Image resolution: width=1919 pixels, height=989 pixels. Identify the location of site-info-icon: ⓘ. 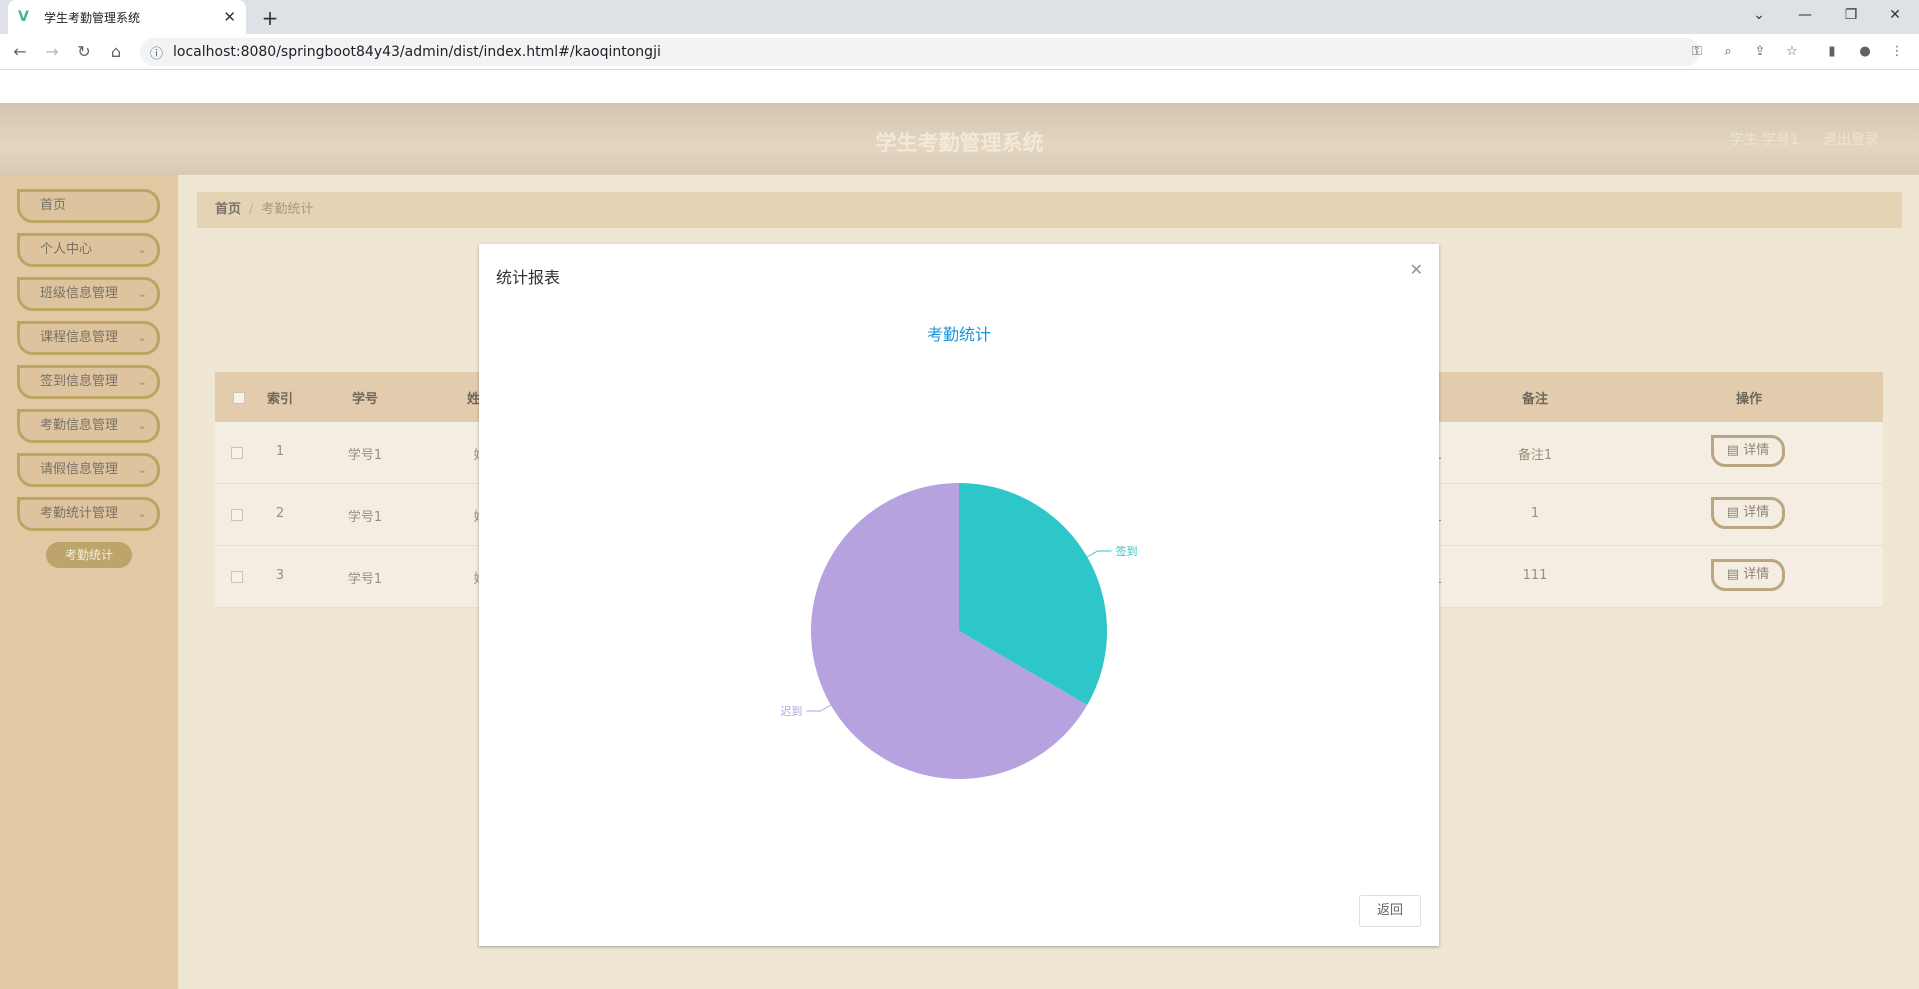
(156, 52).